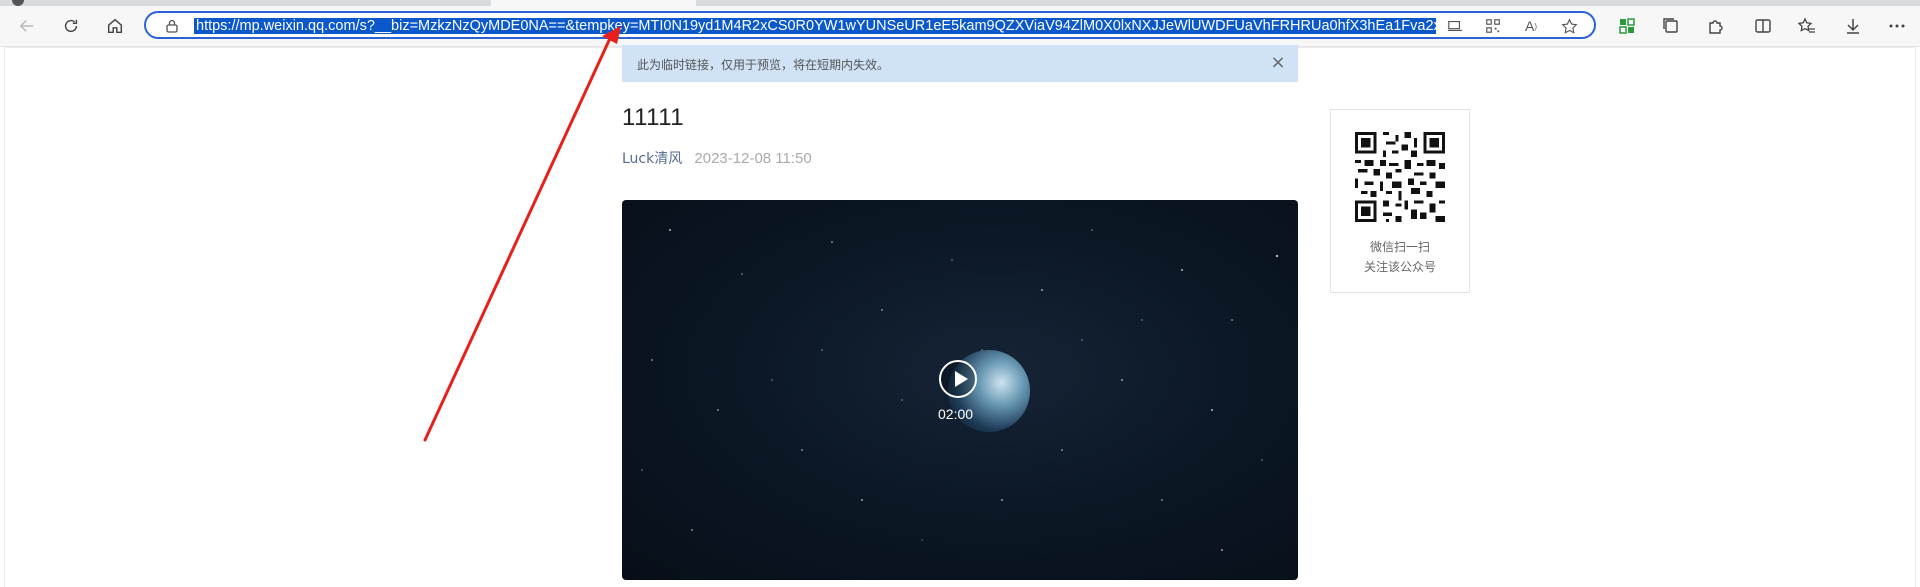 The height and width of the screenshot is (587, 1920). Describe the element at coordinates (753, 158) in the screenshot. I see `publish-date: 2023-12-08 11:50` at that location.